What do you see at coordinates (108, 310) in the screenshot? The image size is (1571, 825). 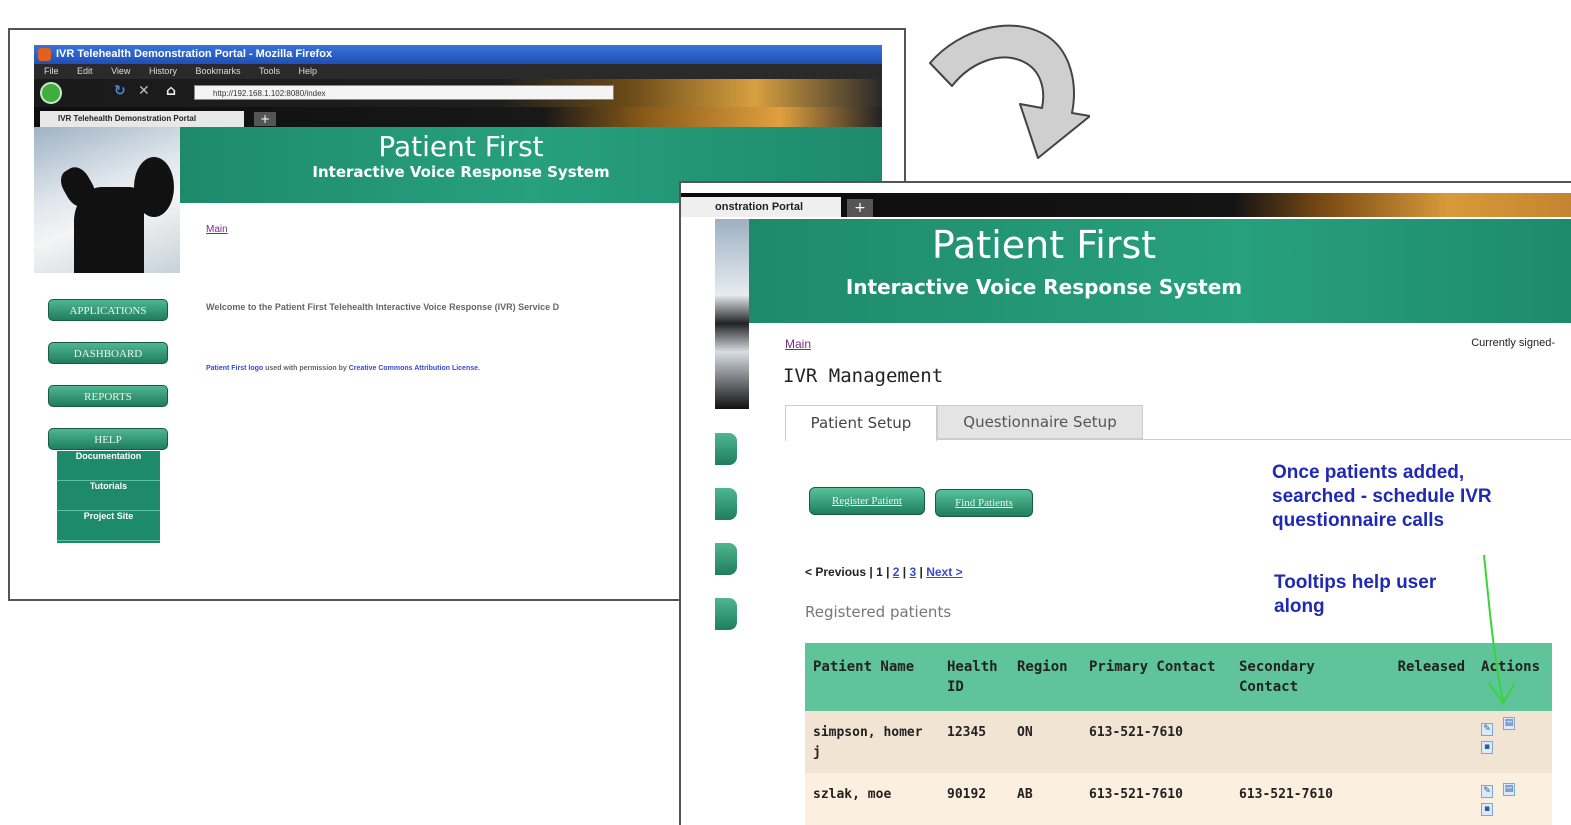 I see `applications-button: APPLICATIONS` at bounding box center [108, 310].